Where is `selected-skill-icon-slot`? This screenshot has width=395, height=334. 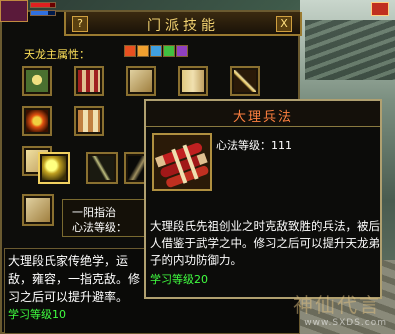
selected-skill-icon-slot is located at coordinates (38, 210).